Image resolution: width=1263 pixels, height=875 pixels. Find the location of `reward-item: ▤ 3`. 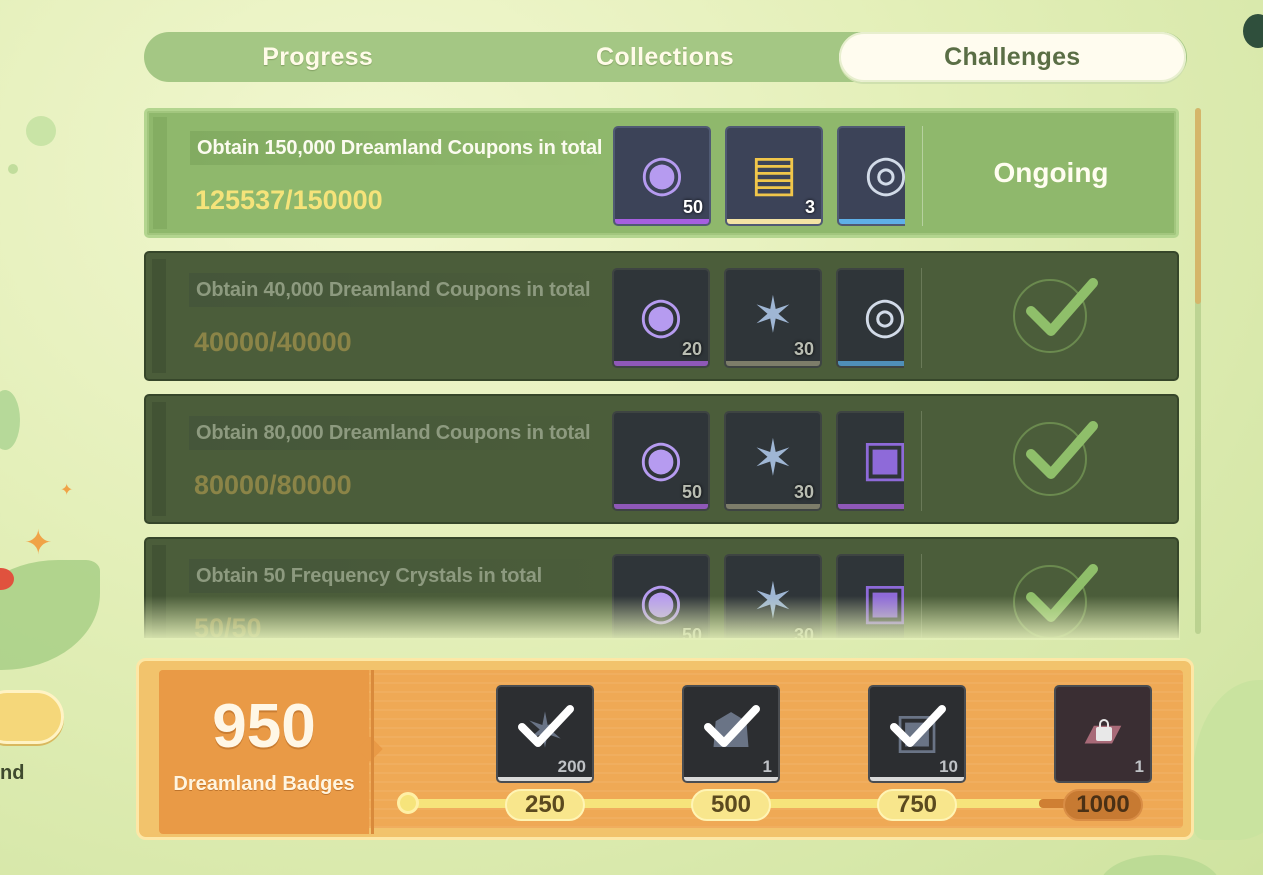

reward-item: ▤ 3 is located at coordinates (774, 176).